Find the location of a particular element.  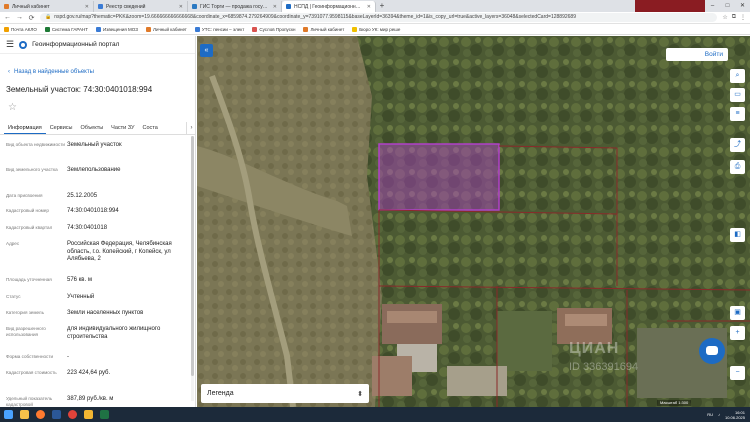

share-tool-icon: ⤴ is located at coordinates (737, 145).